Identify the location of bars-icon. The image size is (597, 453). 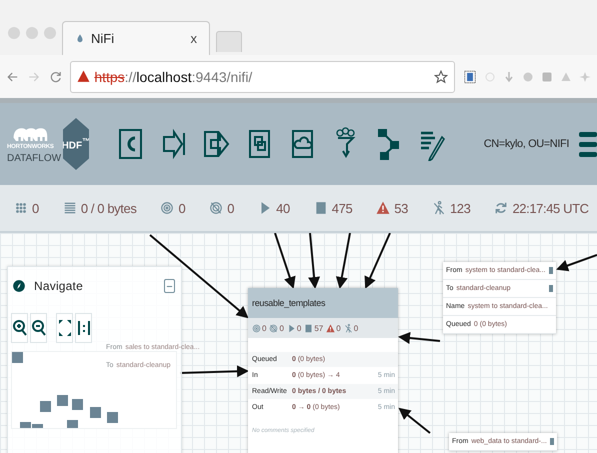
(83, 328).